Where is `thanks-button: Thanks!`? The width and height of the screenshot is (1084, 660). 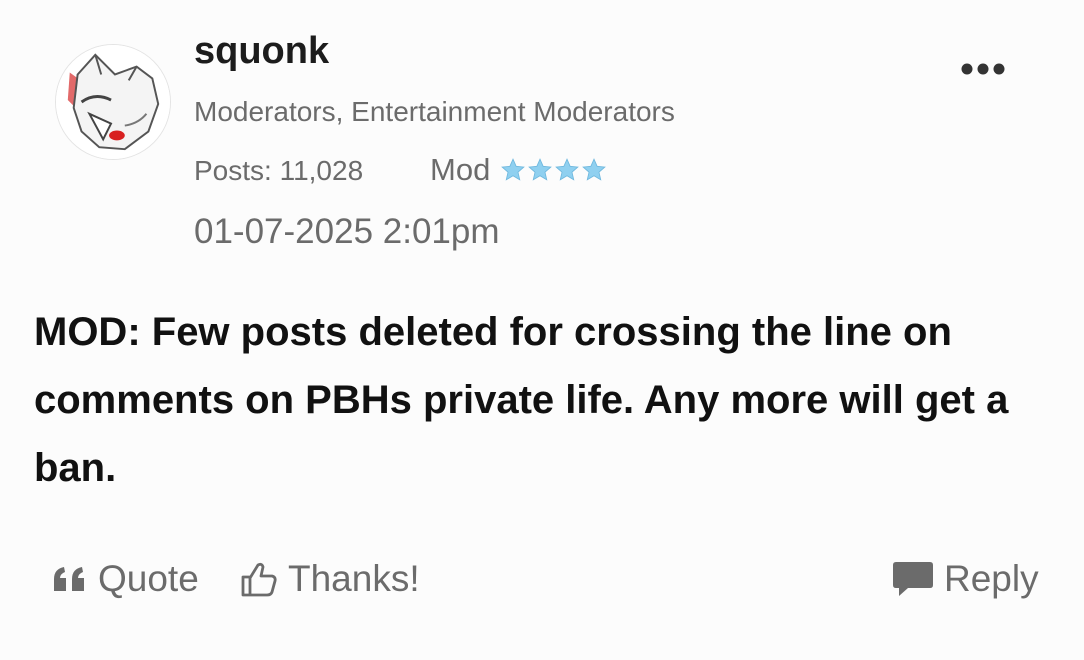 thanks-button: Thanks! is located at coordinates (330, 579).